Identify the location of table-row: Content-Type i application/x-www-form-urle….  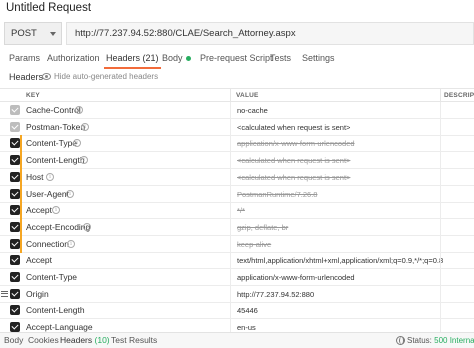
(237, 144).